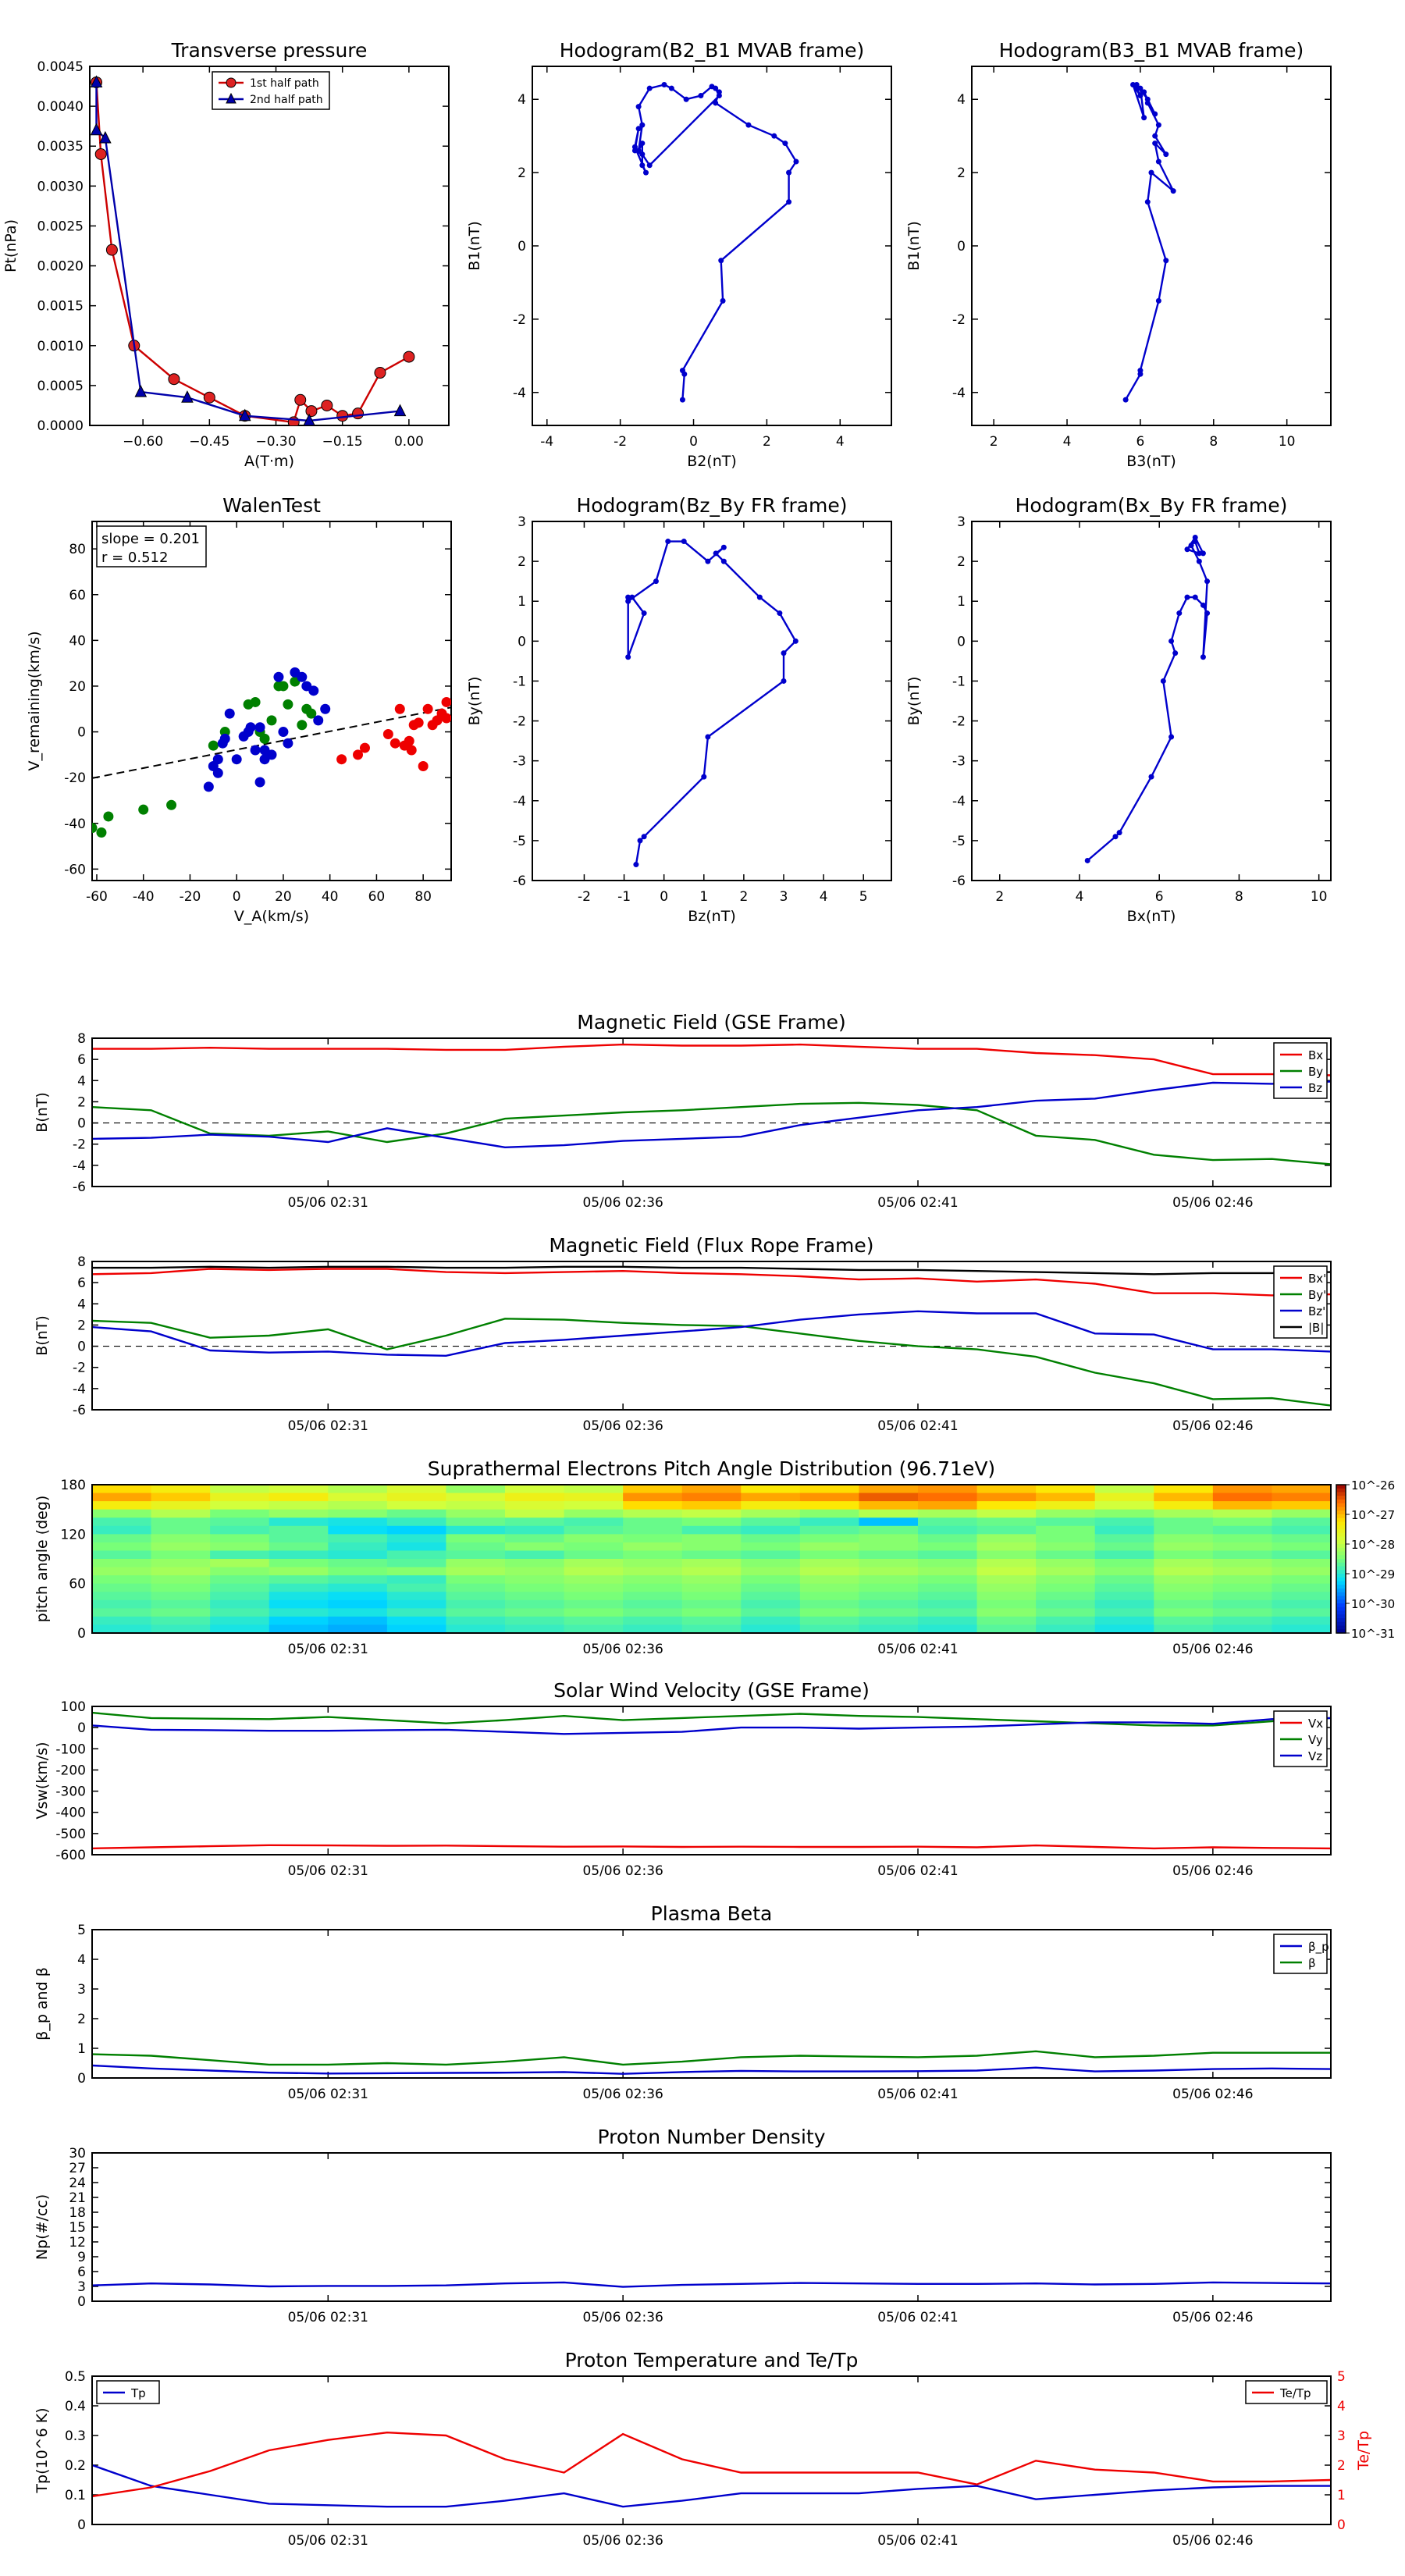 This screenshot has height=2576, width=1405. Describe the element at coordinates (152, 546) in the screenshot. I see `annotation-box: slope = 0.201 r = 0.512` at that location.